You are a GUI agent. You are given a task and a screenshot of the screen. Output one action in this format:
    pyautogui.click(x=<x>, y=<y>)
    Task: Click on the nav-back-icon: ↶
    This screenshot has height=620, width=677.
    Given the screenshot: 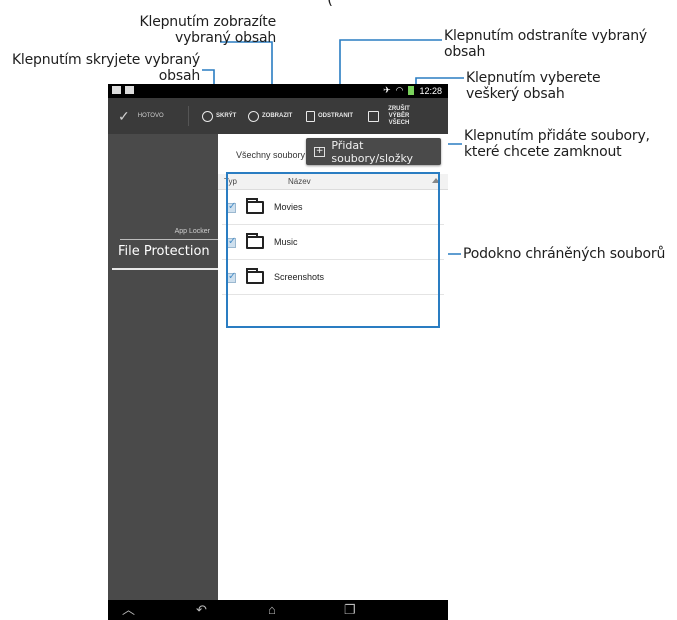 What is the action you would take?
    pyautogui.click(x=201, y=610)
    